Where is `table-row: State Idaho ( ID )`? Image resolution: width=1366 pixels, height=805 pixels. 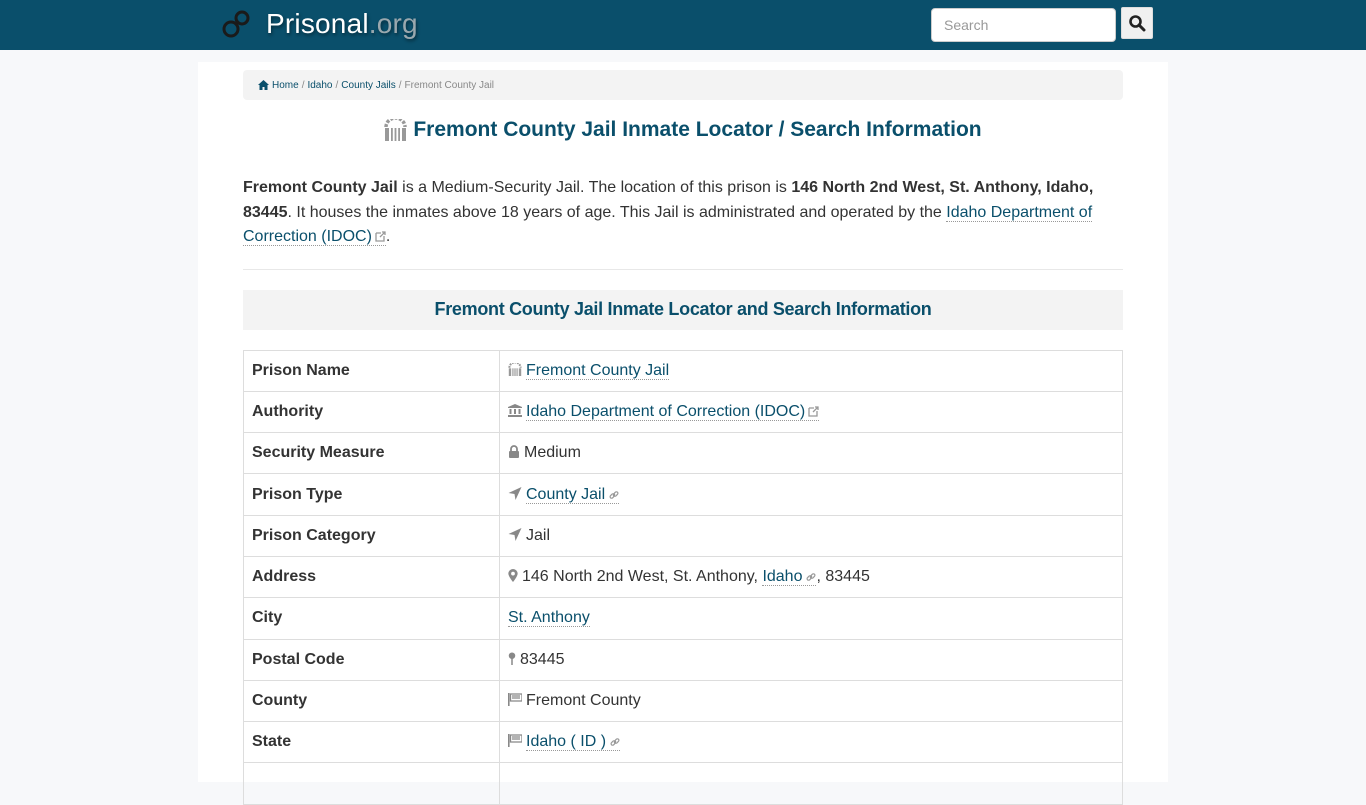
table-row: State Idaho ( ID ) is located at coordinates (683, 742).